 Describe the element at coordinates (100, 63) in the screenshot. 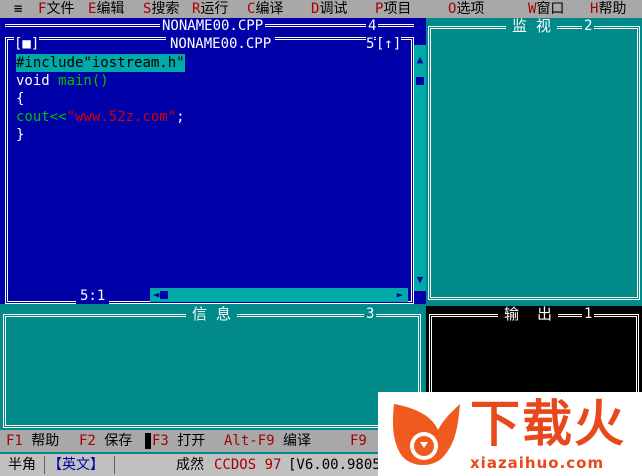

I see `code-line-1: #include"iostream.h"` at that location.